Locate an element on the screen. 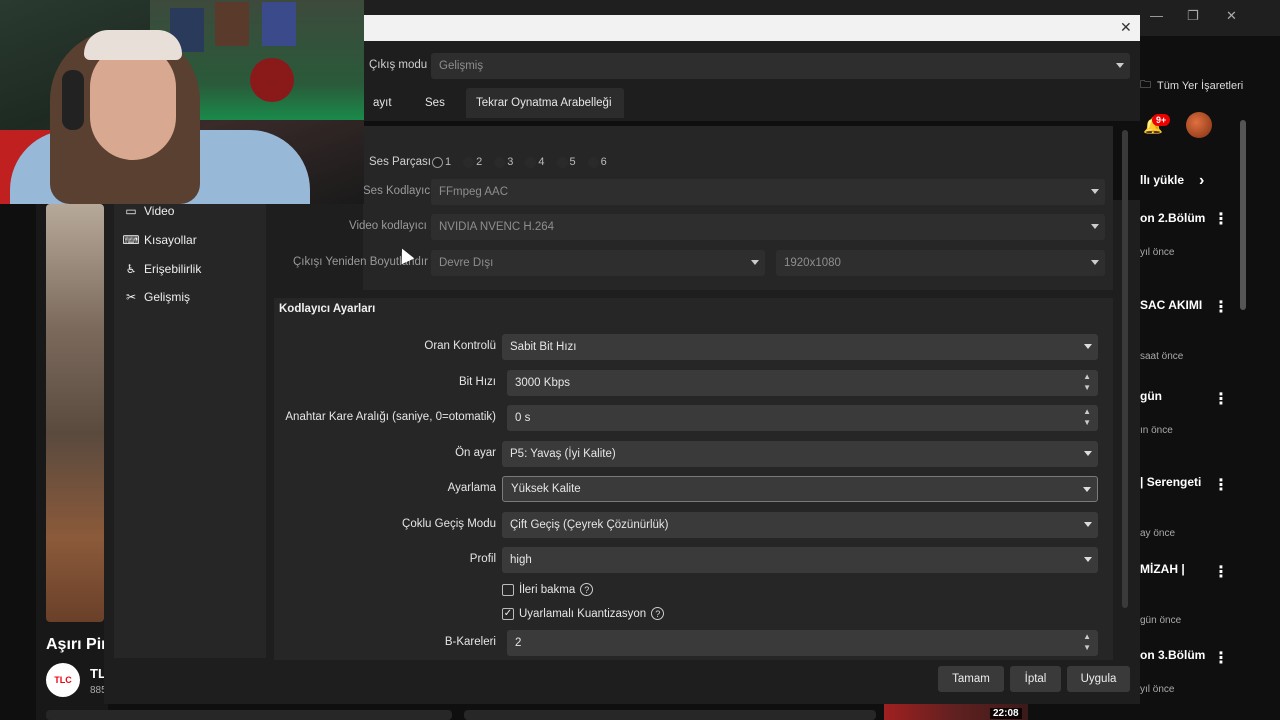  keyframe-interval-input: 0 s ▲ ▼ is located at coordinates (802, 418).